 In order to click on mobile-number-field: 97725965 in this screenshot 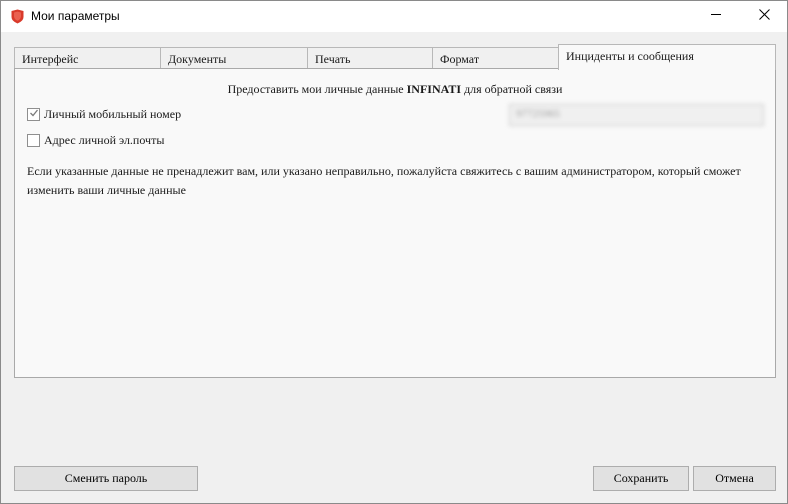, I will do `click(636, 115)`.